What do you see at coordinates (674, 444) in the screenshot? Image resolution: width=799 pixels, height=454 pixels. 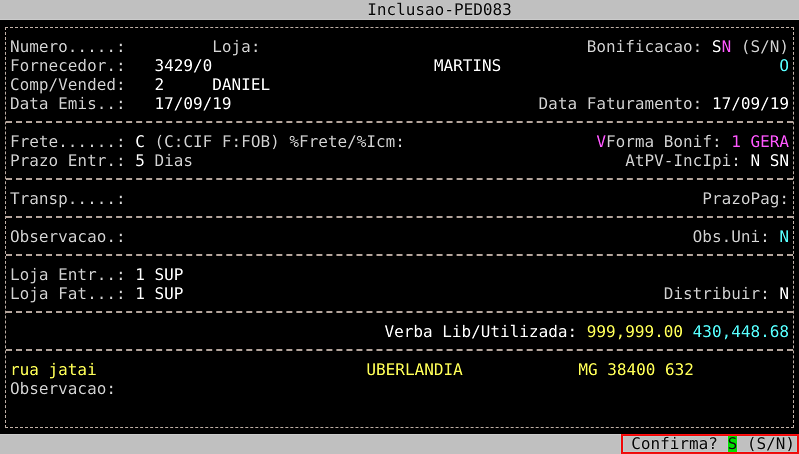 I see `prompt-text: Confirma?` at bounding box center [674, 444].